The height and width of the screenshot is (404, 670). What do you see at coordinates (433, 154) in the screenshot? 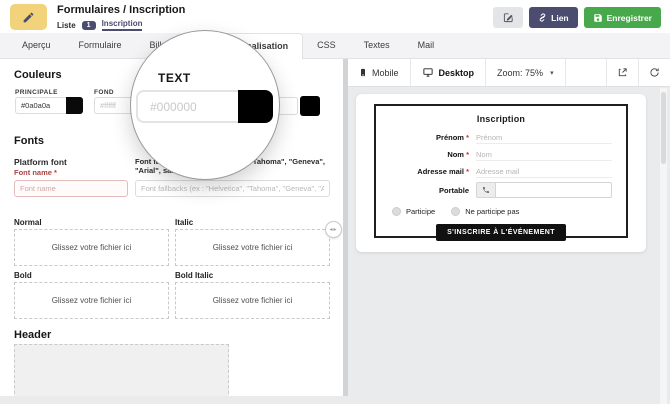
I see `nom-label: Nom *` at bounding box center [433, 154].